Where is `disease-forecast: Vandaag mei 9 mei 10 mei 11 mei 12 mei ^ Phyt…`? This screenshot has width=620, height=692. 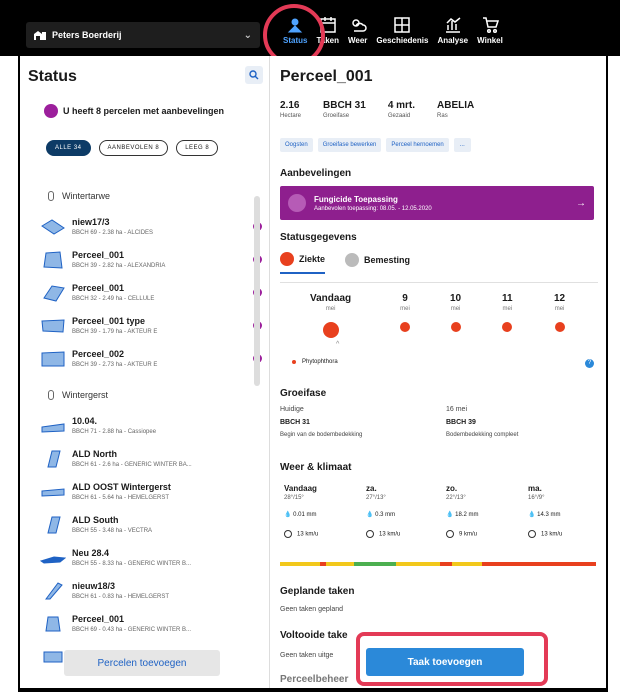
disease-forecast: Vandaag mei 9 mei 10 mei 11 mei 12 mei ^ Phyt… is located at coordinates (439, 334).